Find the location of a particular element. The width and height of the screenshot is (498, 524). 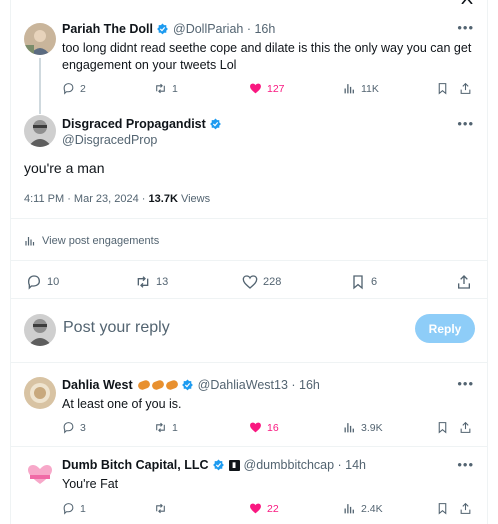

tweet-actions: 1 22 2.4K is located at coordinates (269, 510).